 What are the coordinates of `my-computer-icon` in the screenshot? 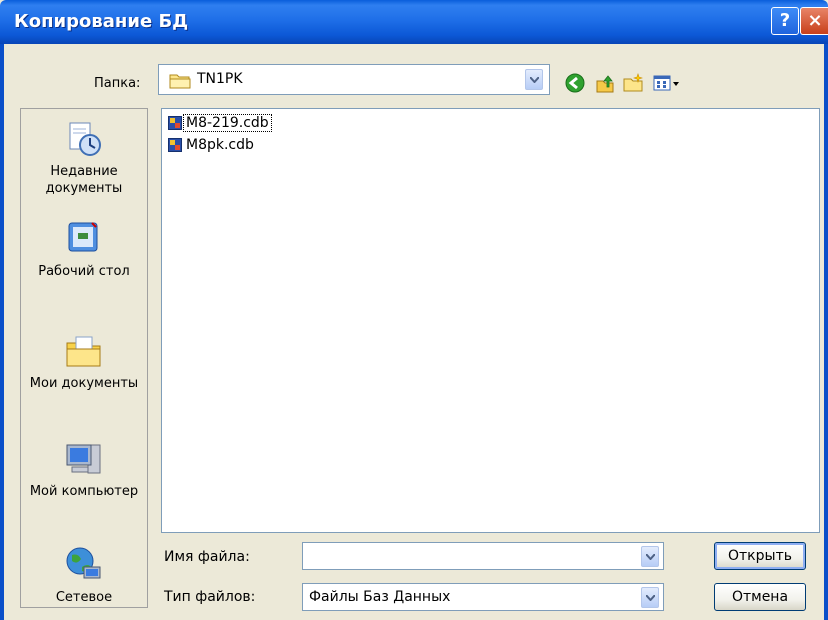 It's located at (84, 459).